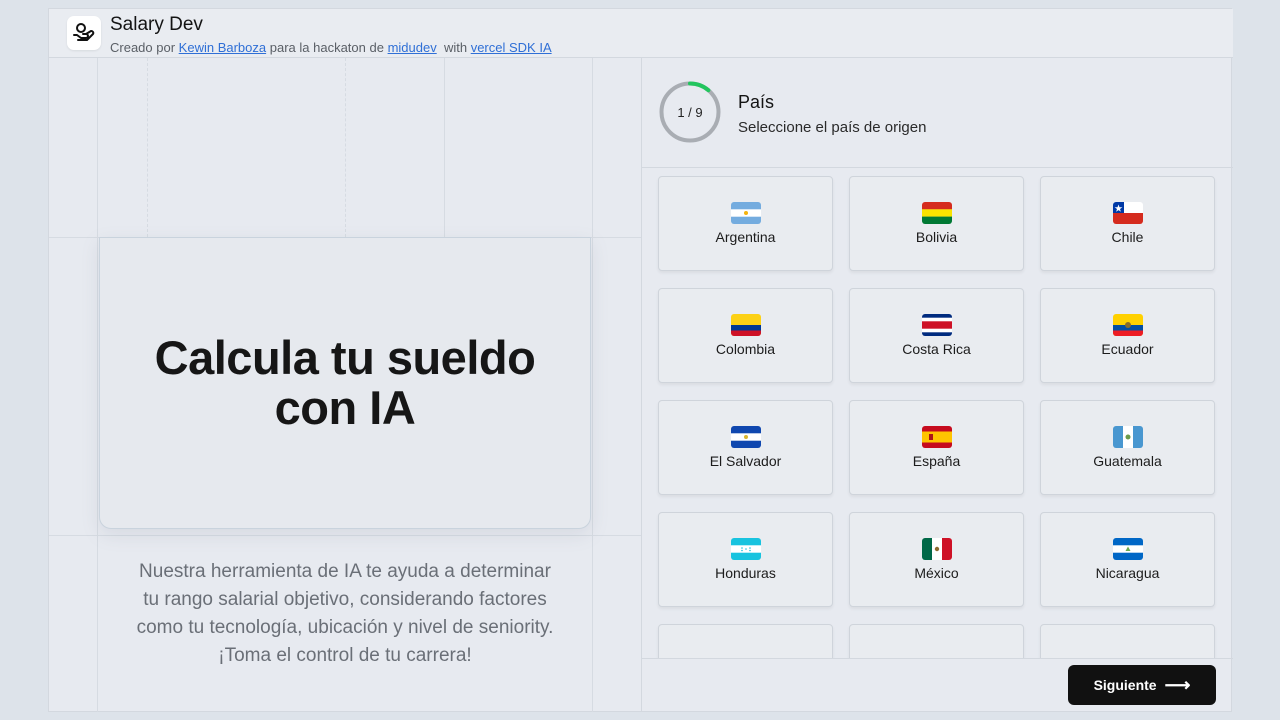 The width and height of the screenshot is (1280, 720). I want to click on country-option: Bolivia, so click(936, 223).